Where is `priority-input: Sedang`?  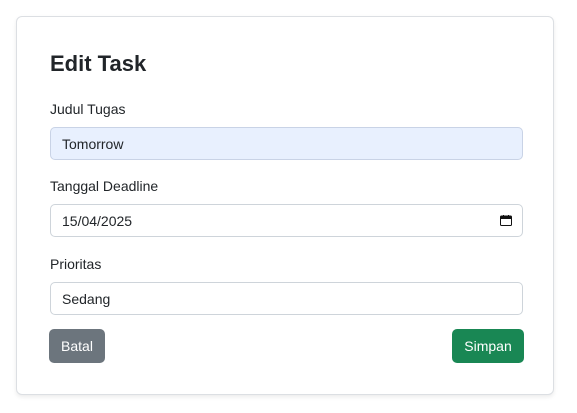
priority-input: Sedang is located at coordinates (286, 298).